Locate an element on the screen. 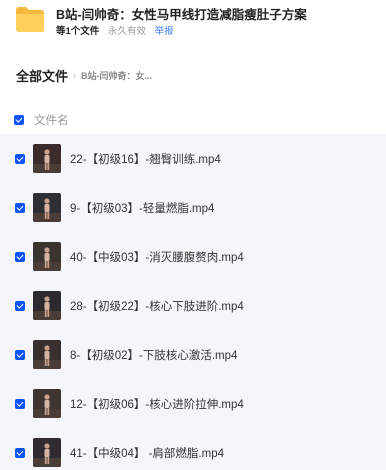 The width and height of the screenshot is (386, 470). file-name: 41-【中级04】 -肩部燃脂.mp4 is located at coordinates (147, 453).